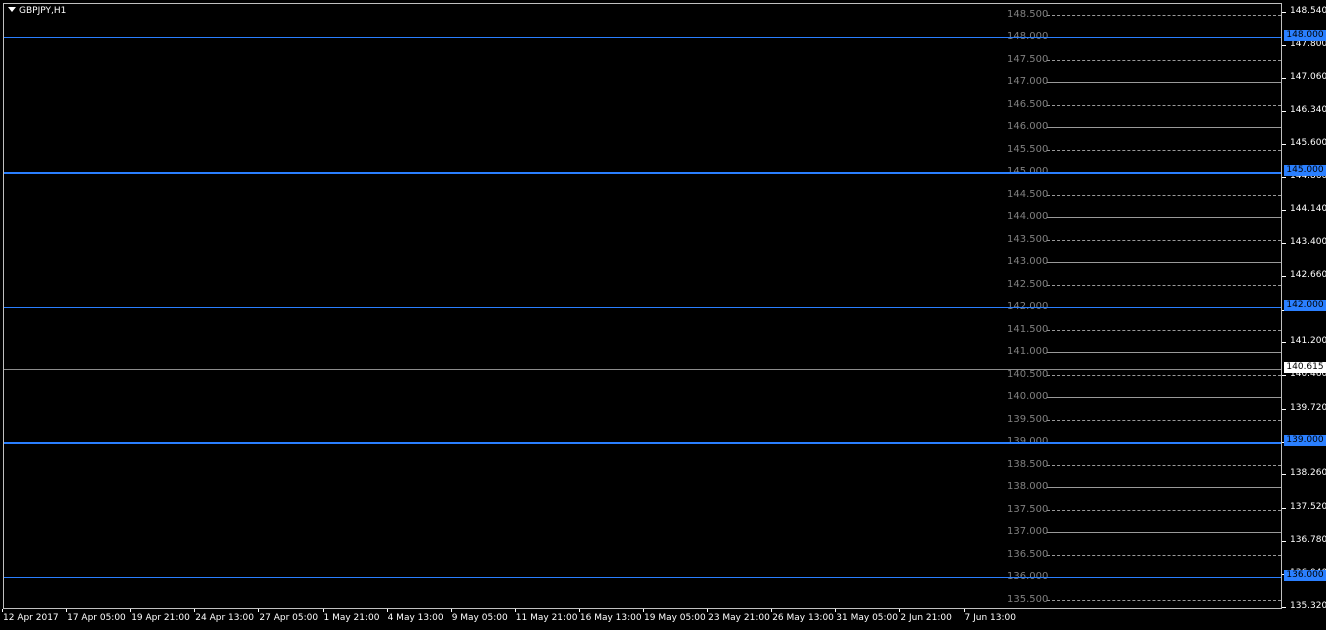  Describe the element at coordinates (1308, 341) in the screenshot. I see `price-tick-label: 141.200` at that location.